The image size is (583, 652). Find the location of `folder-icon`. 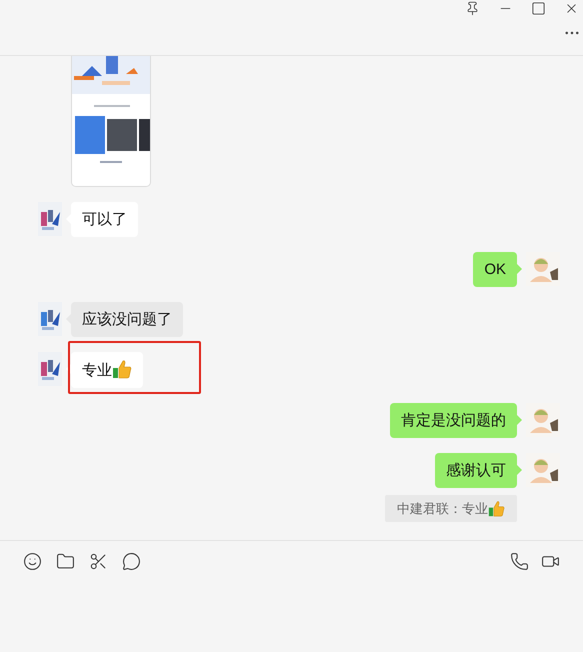

folder-icon is located at coordinates (65, 561).